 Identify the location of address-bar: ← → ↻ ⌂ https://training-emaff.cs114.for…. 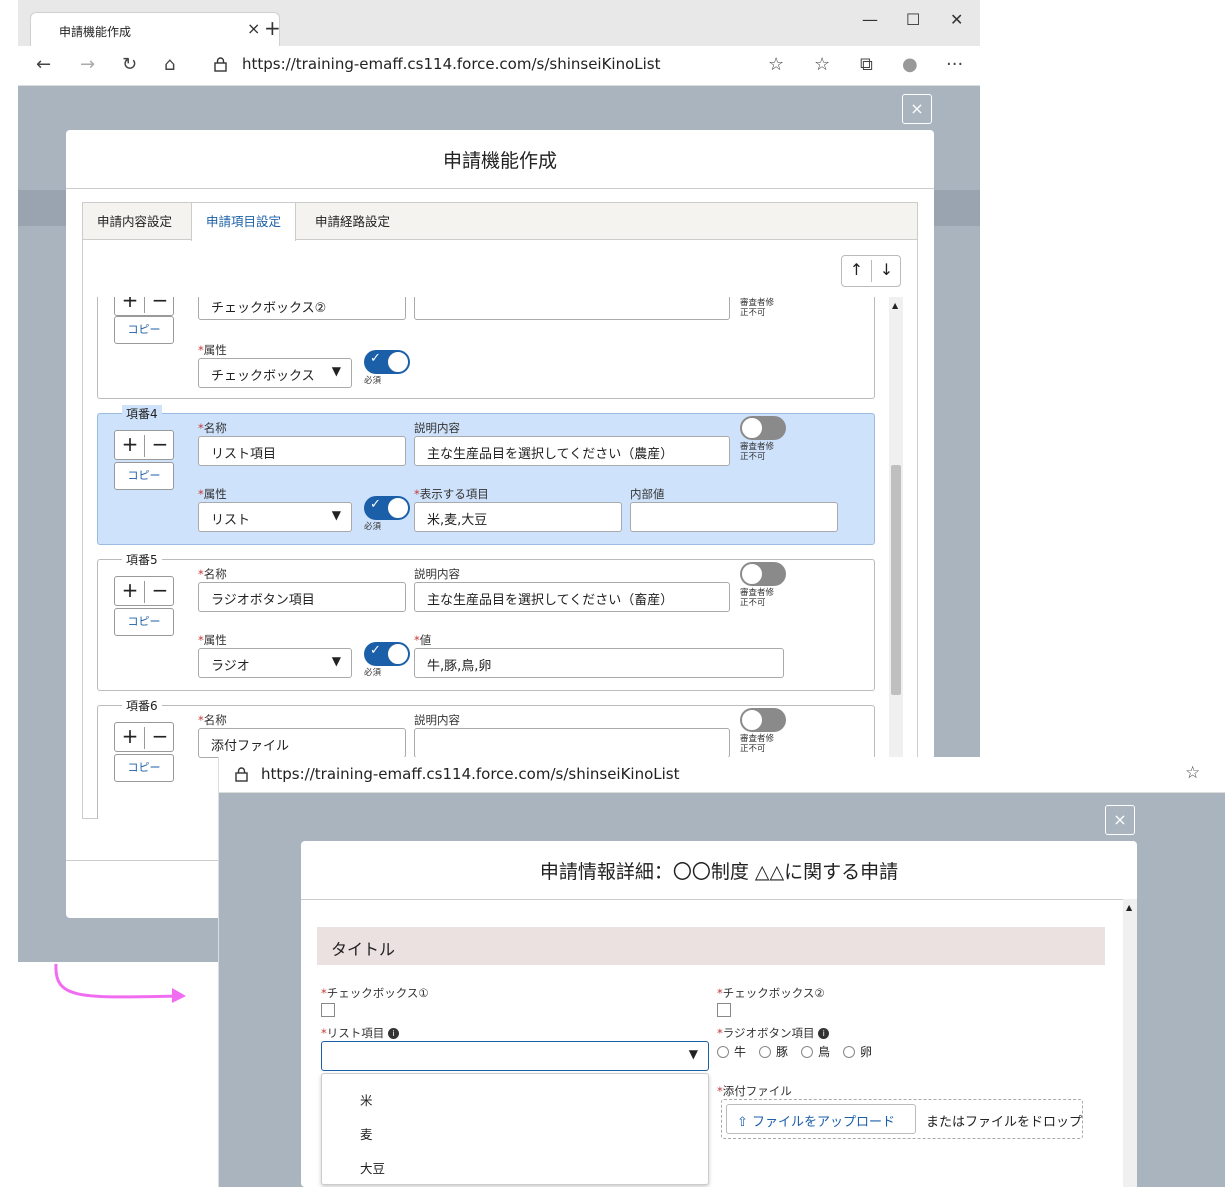
(499, 66).